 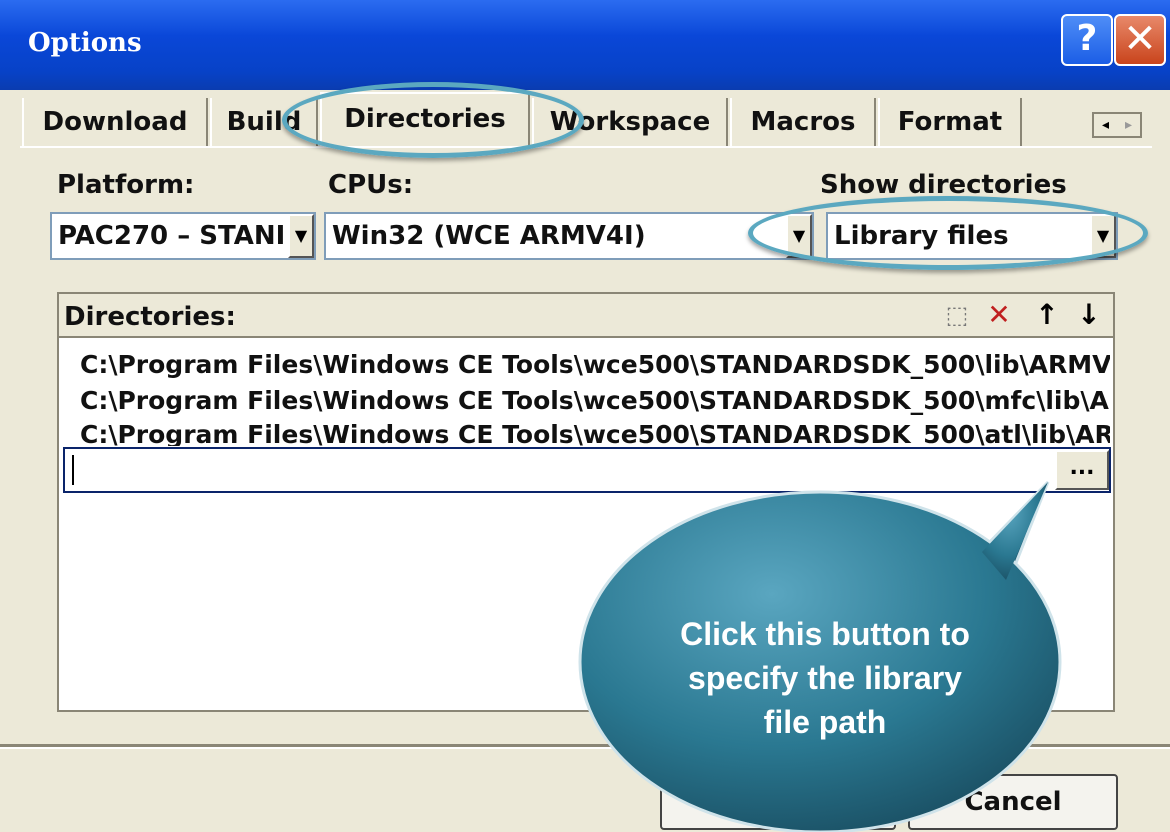 What do you see at coordinates (183, 236) in the screenshot?
I see `platform-select: PAC270 – STANI` at bounding box center [183, 236].